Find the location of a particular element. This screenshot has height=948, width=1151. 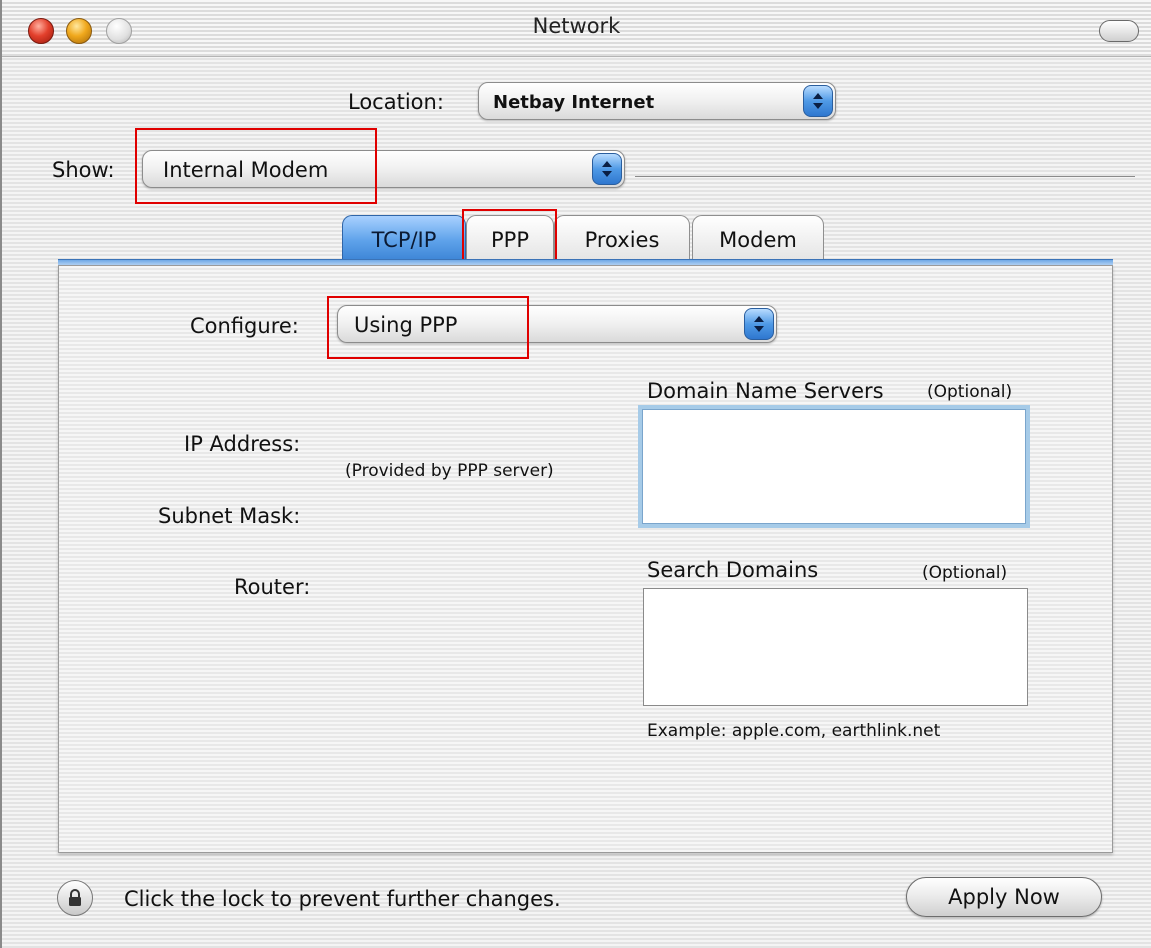

location-value: Netbay Internet is located at coordinates (574, 102).